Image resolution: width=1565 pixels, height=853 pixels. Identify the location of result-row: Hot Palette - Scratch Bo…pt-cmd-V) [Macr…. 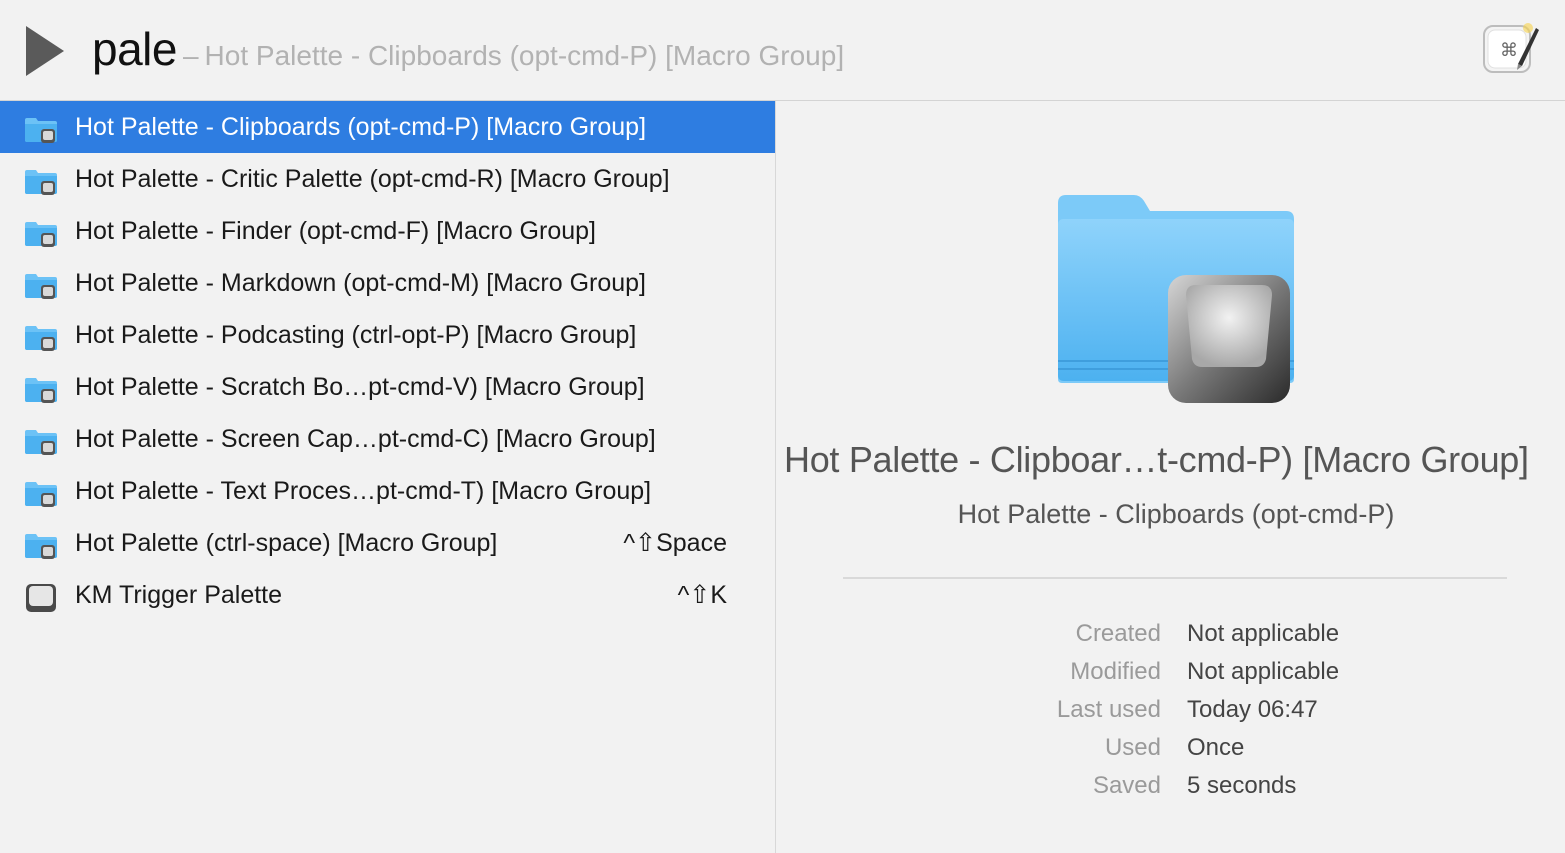
(387, 387).